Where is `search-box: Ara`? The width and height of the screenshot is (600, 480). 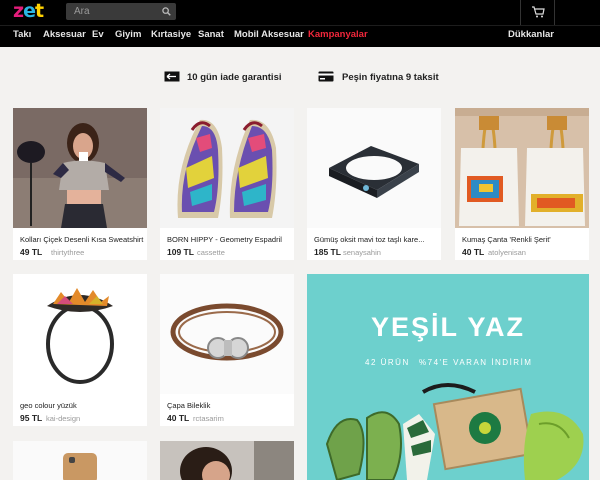
search-box: Ara is located at coordinates (121, 11).